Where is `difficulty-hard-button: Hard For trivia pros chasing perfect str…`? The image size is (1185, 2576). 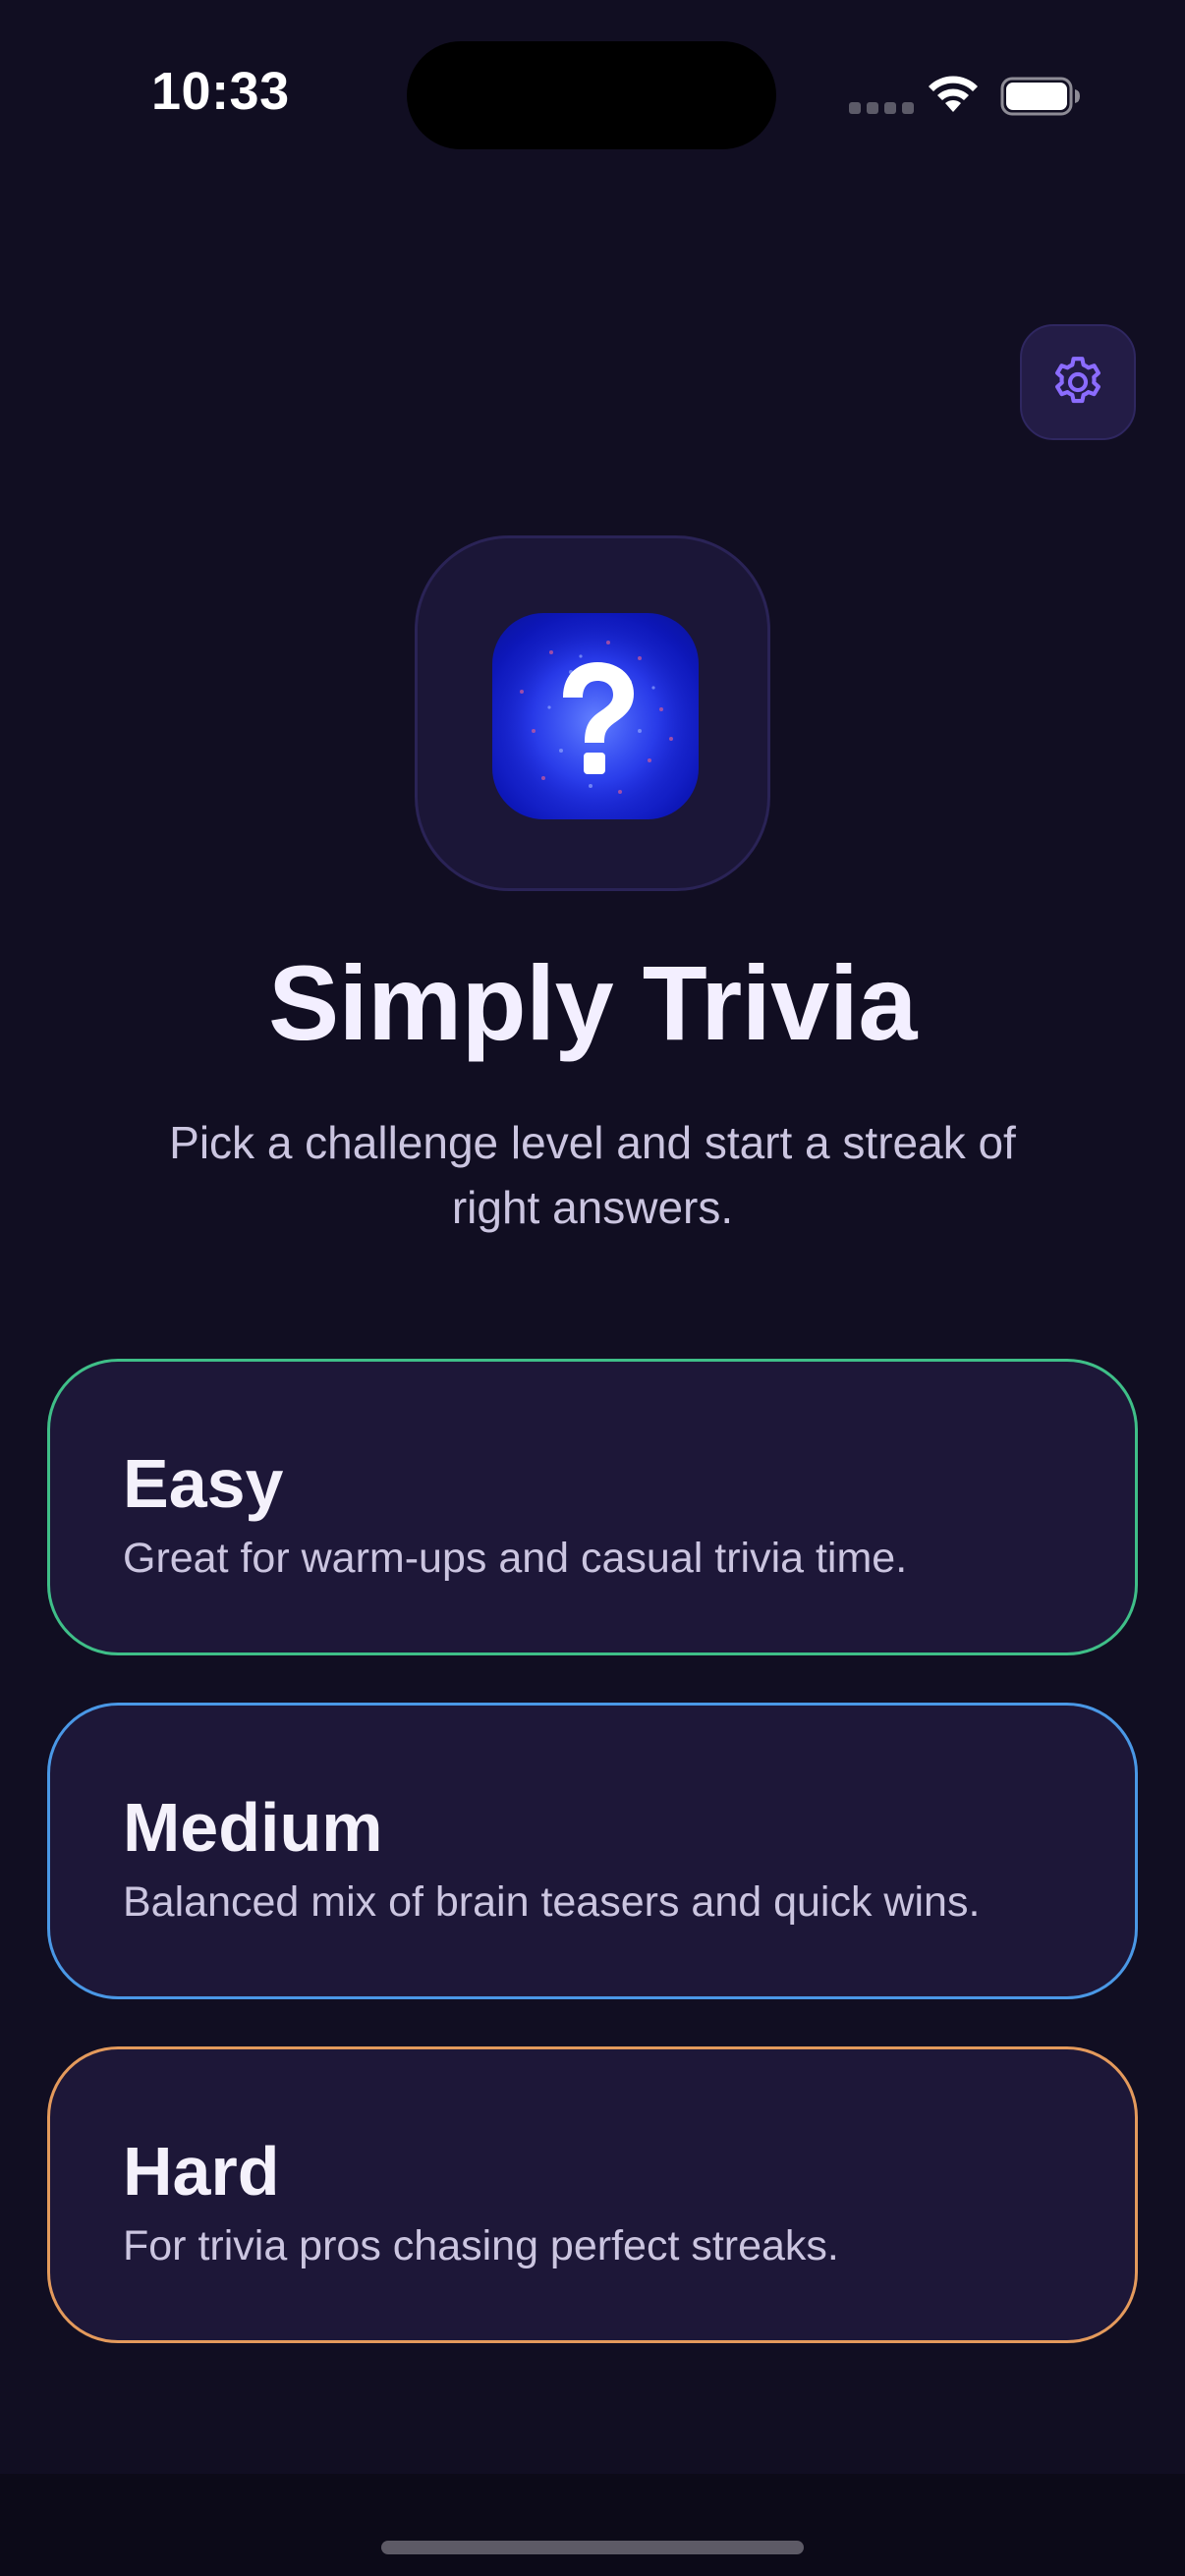 difficulty-hard-button: Hard For trivia pros chasing perfect str… is located at coordinates (592, 2194).